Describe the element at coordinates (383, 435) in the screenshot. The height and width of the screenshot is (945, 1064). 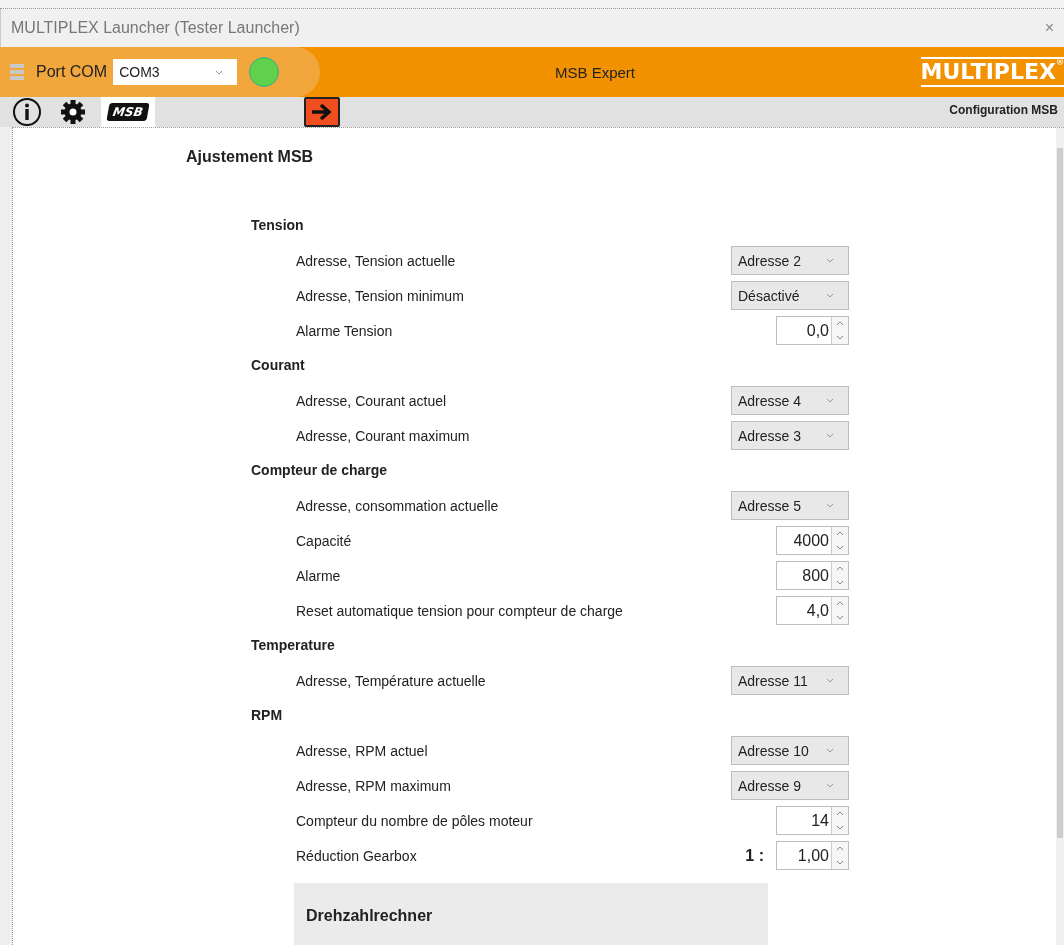
I see `setting-label: Adresse, Courant maximum` at that location.